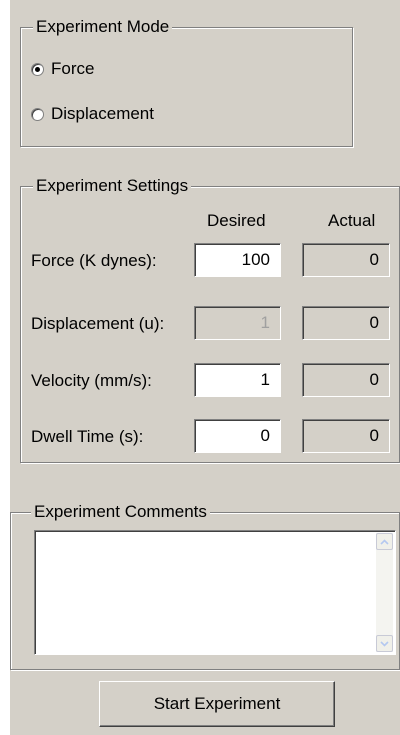 The height and width of the screenshot is (735, 400). What do you see at coordinates (112, 186) in the screenshot?
I see `experiment-settings-title: Experiment Settings` at bounding box center [112, 186].